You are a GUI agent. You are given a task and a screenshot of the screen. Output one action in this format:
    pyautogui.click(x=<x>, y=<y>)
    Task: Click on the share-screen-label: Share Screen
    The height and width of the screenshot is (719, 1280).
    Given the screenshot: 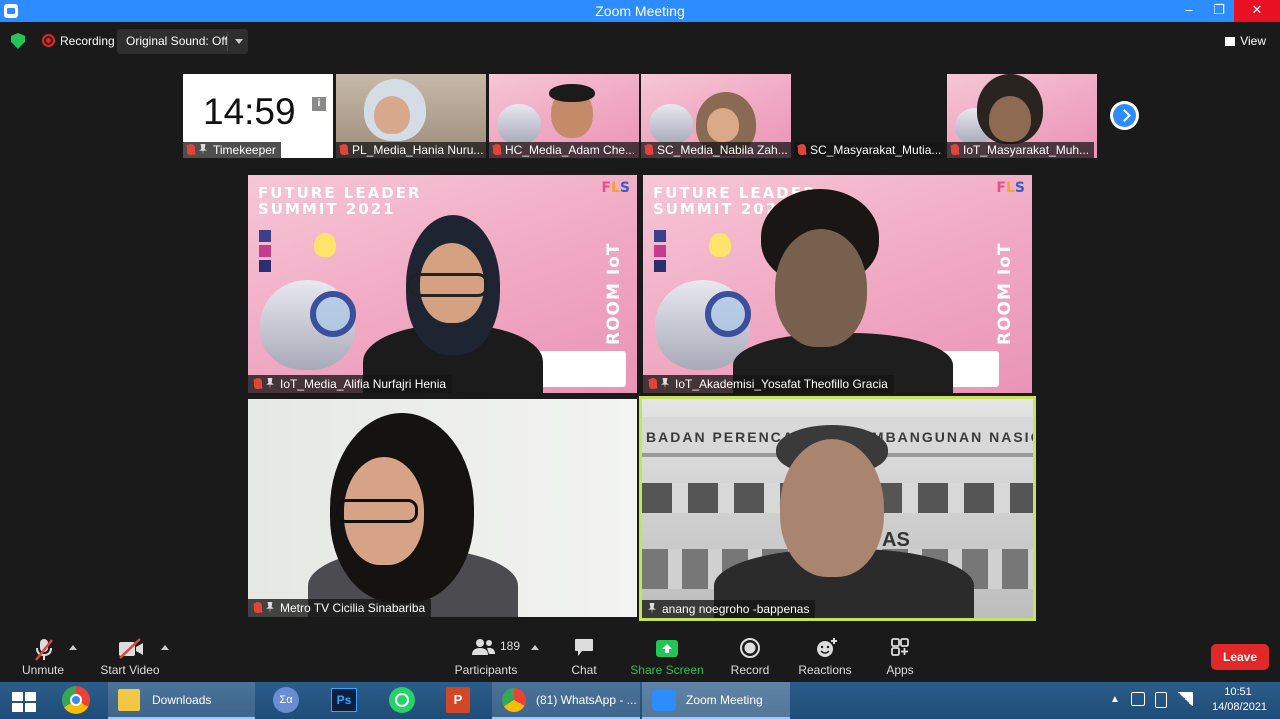 What is the action you would take?
    pyautogui.click(x=667, y=670)
    